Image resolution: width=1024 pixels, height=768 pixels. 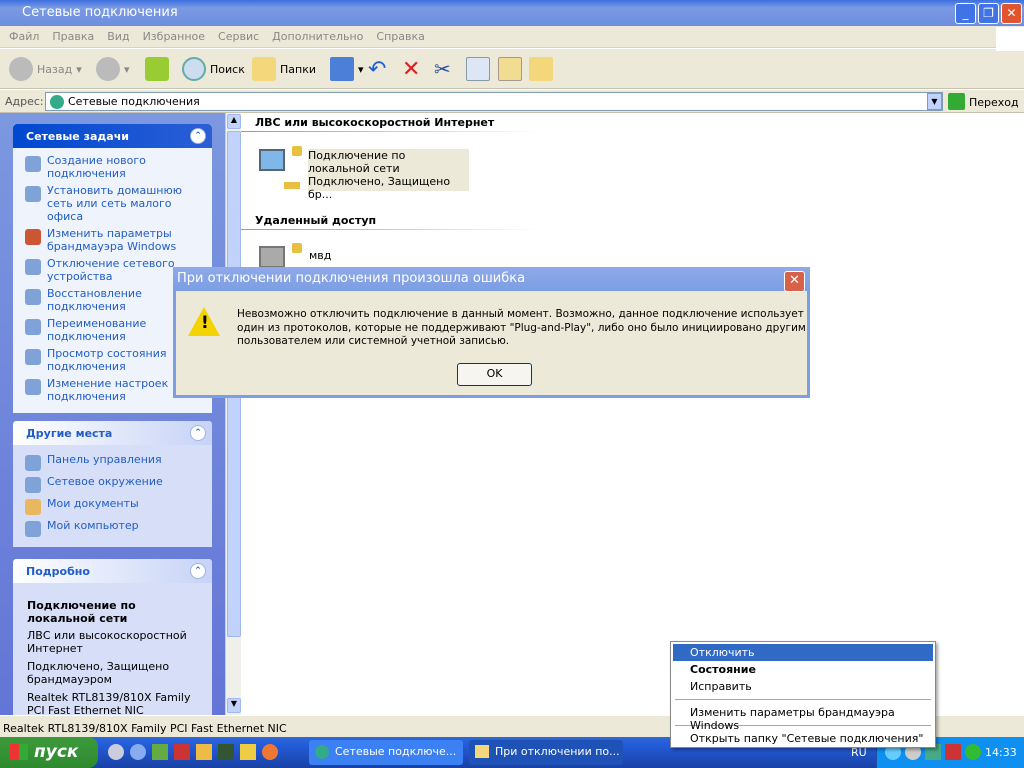 What do you see at coordinates (33, 529) in the screenshot?
I see `computer-icon` at bounding box center [33, 529].